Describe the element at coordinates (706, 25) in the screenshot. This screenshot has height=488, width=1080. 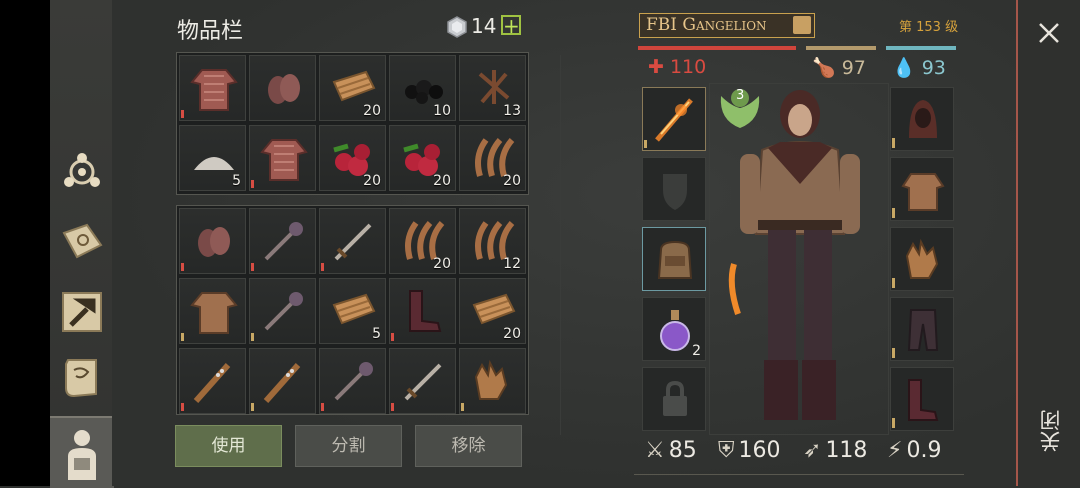
I see `character-name-text: FBI Gangelion` at that location.